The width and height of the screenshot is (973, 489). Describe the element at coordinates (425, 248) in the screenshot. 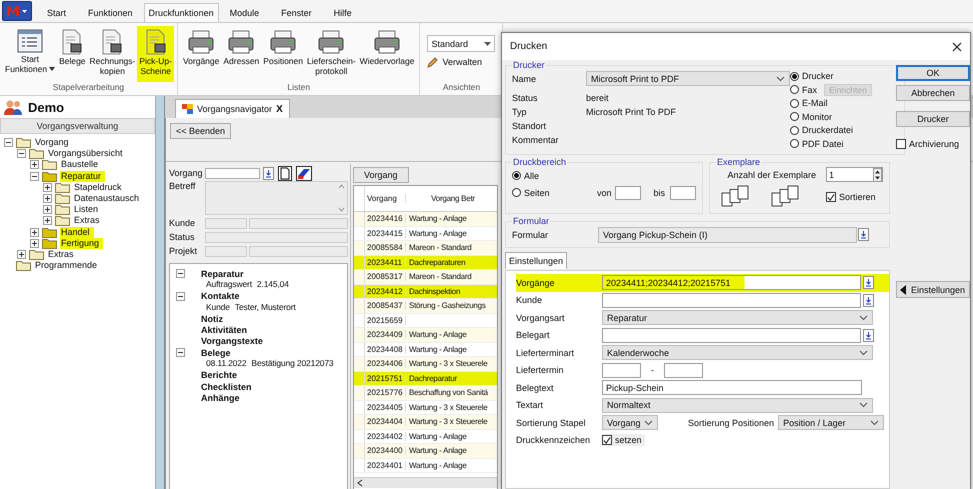

I see `table-row: 20085584 Mareon - Standard` at that location.